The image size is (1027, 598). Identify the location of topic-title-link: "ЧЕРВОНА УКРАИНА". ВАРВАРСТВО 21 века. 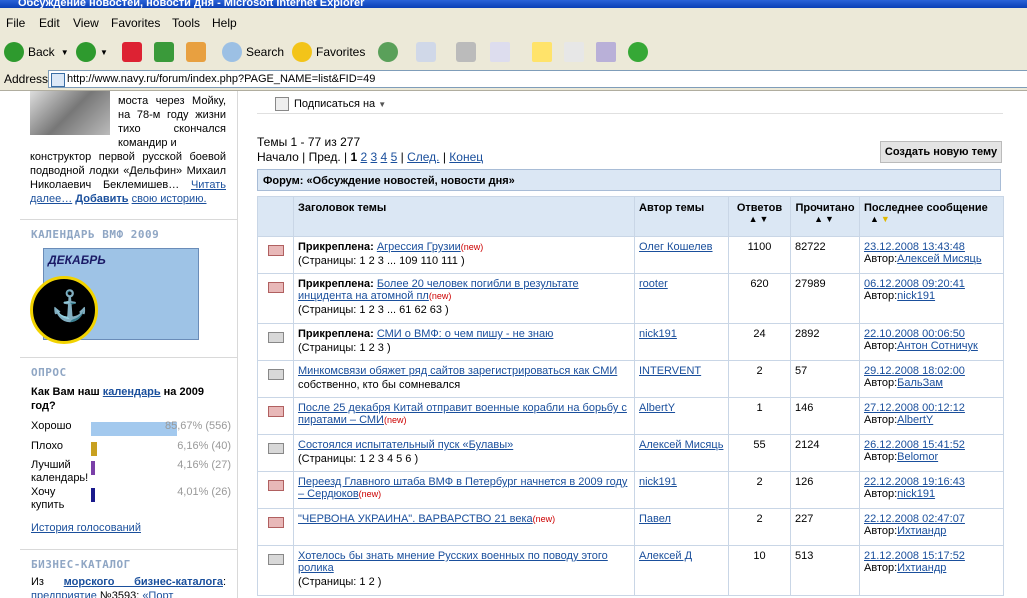
(415, 519).